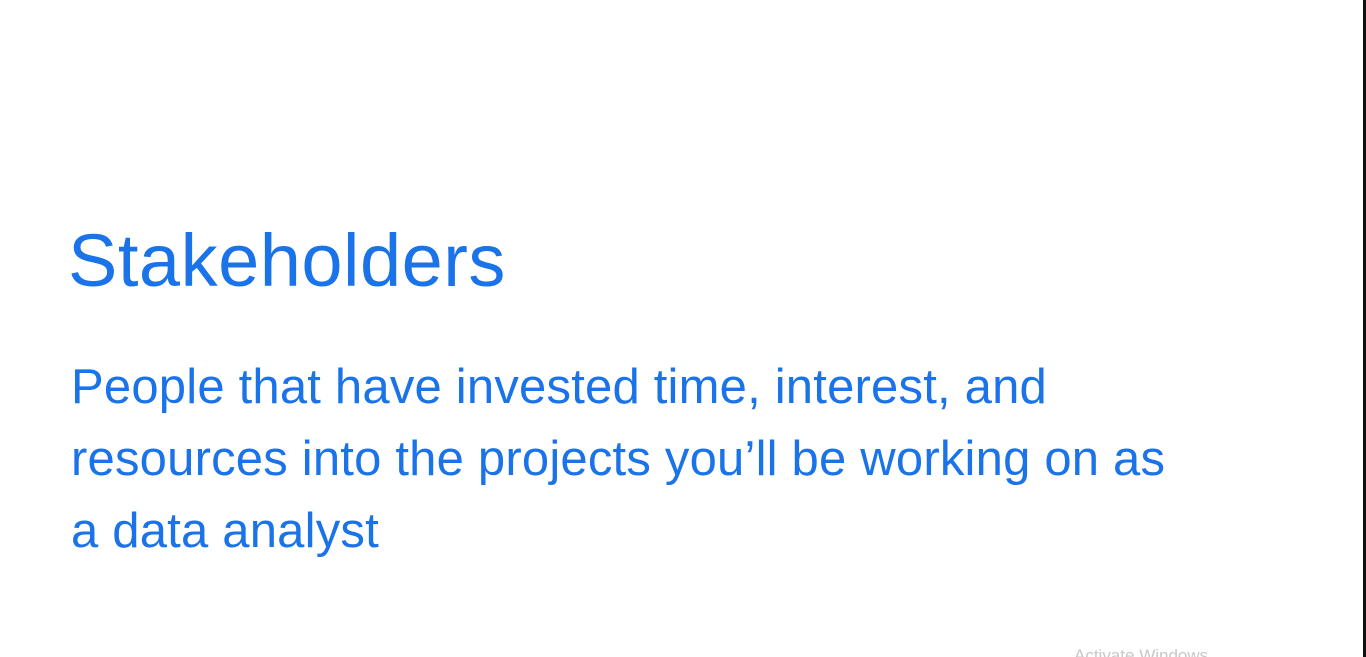  Describe the element at coordinates (1141, 651) in the screenshot. I see `activation-watermark: Activate Windows` at that location.